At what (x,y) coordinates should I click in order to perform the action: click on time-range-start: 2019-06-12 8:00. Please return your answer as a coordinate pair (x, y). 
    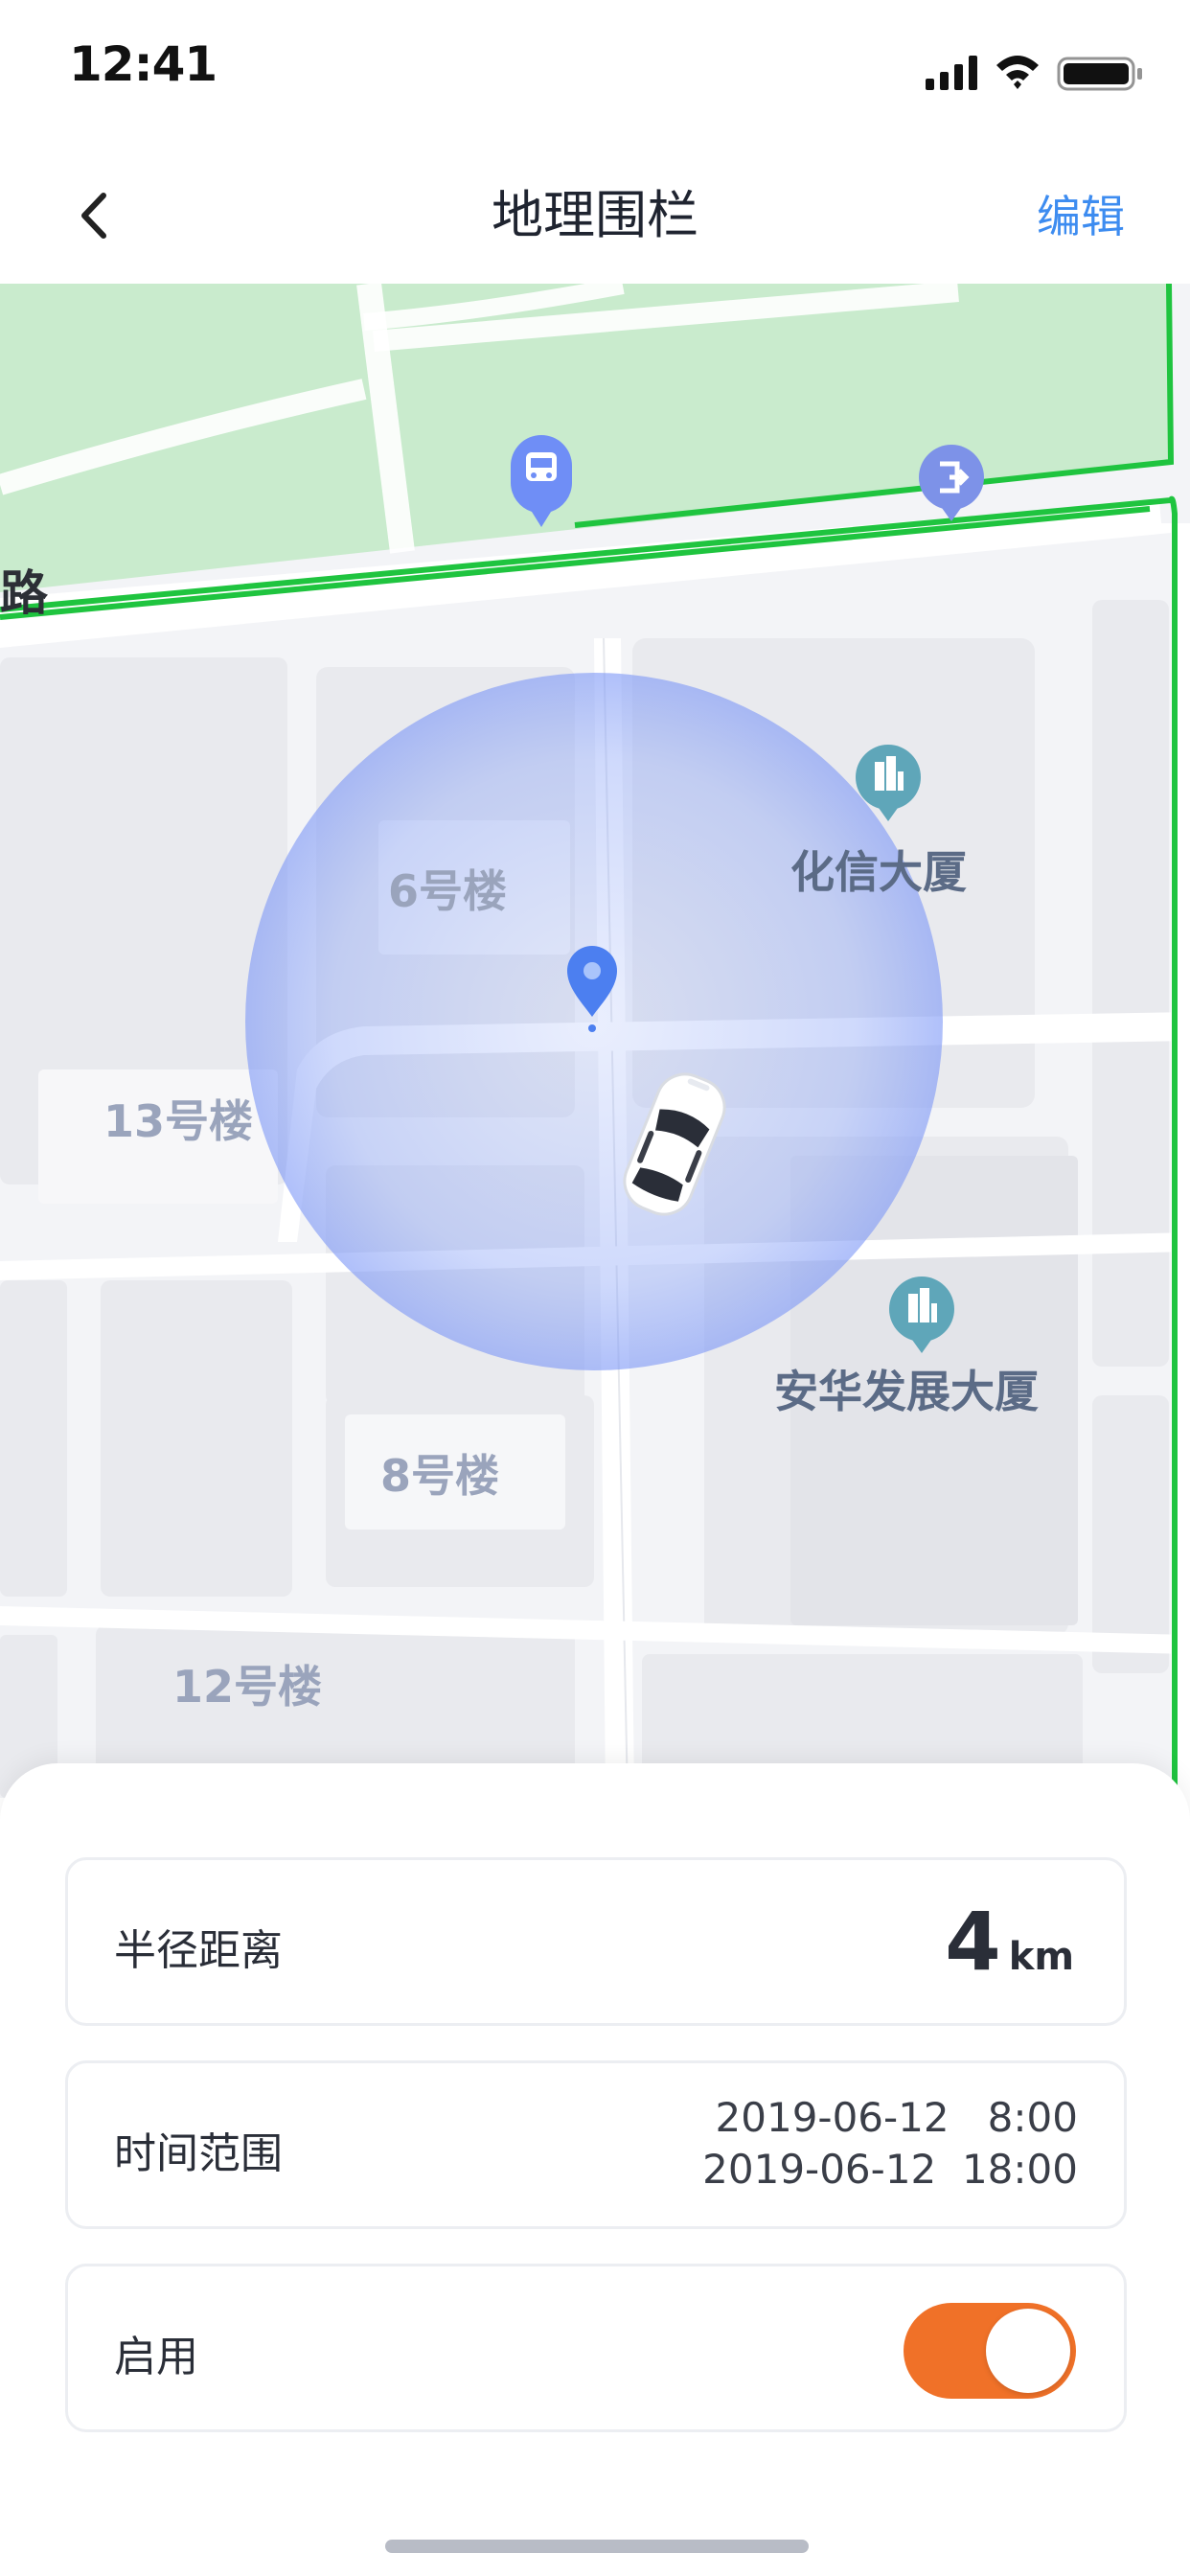
    Looking at the image, I should click on (897, 2117).